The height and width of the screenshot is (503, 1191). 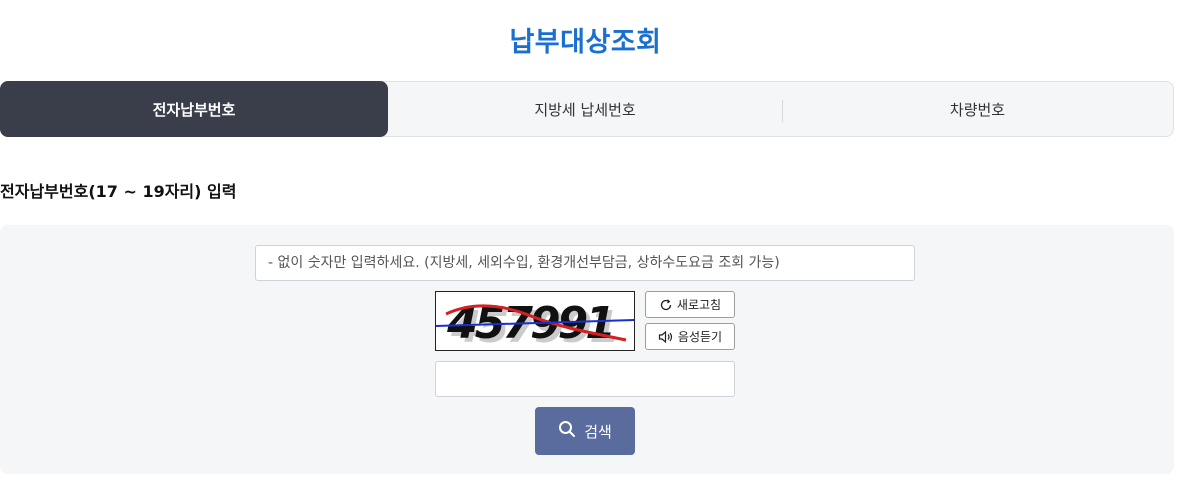 What do you see at coordinates (598, 431) in the screenshot?
I see `search-button-label: 검색` at bounding box center [598, 431].